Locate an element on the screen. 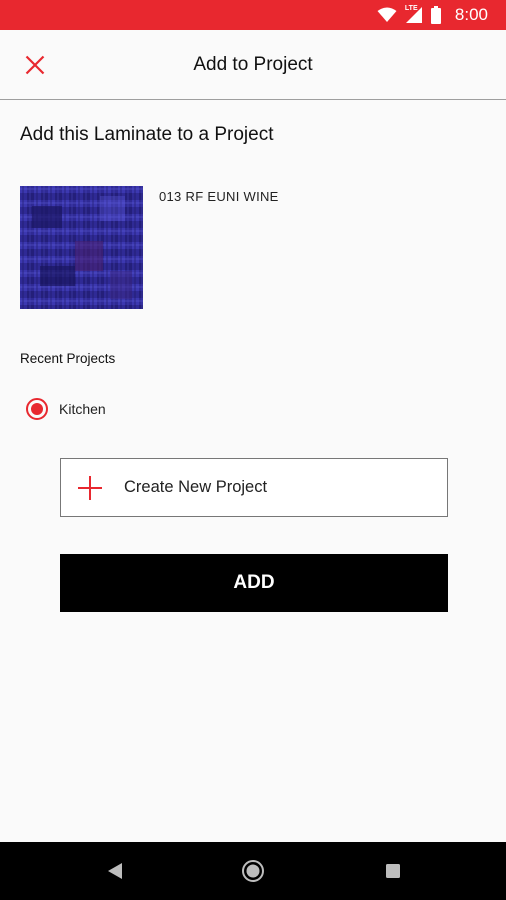 The height and width of the screenshot is (900, 506). project-radio-kitchen: Kitchen is located at coordinates (66, 409).